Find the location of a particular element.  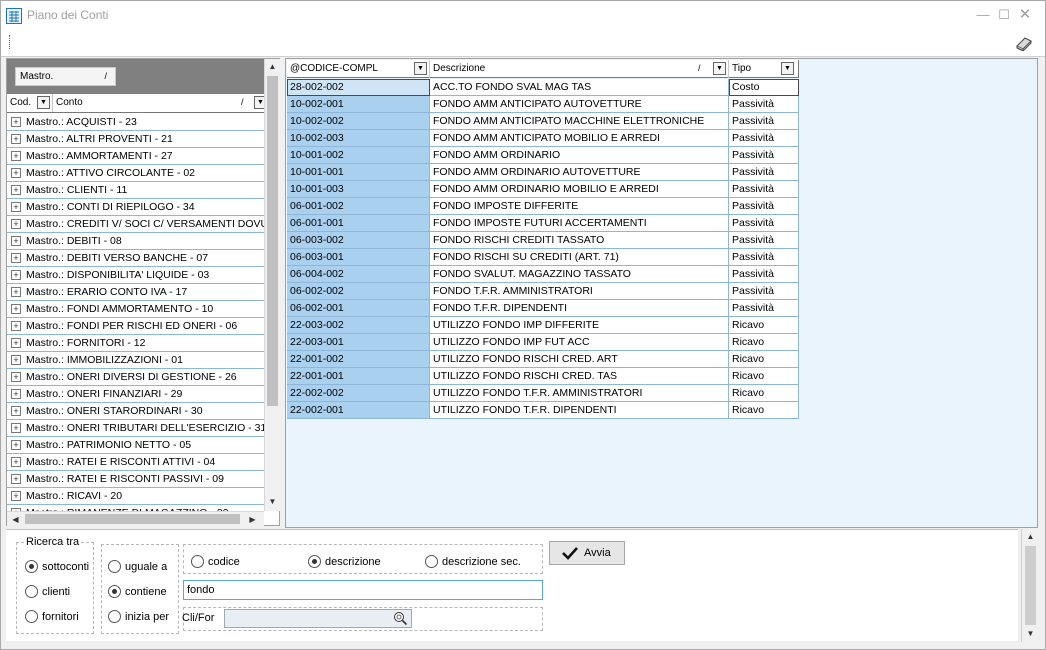

cell-codice: 06-001-002 is located at coordinates (358, 206).